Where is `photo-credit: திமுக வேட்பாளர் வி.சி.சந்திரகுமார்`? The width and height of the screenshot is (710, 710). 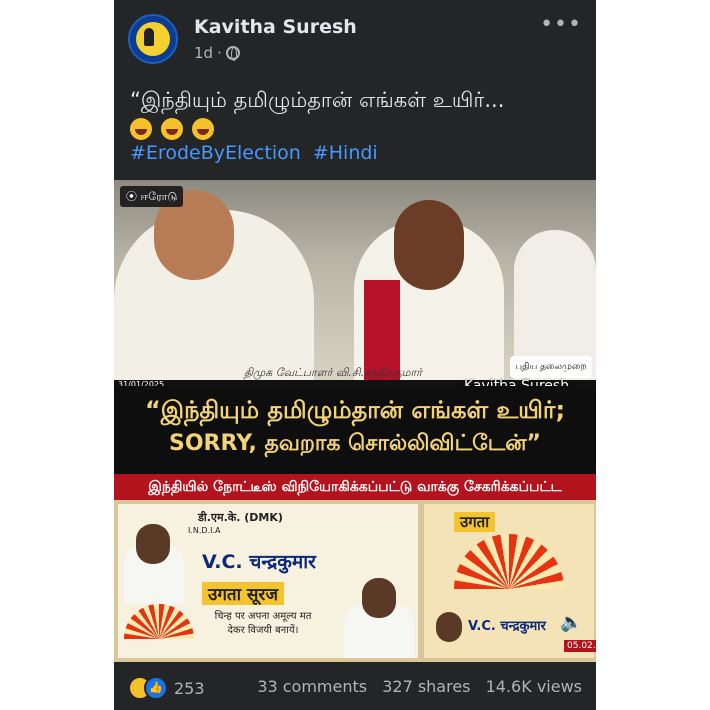 photo-credit: திமுக வேட்பாளர் வி.சி.சந்திரகுமார் is located at coordinates (333, 372).